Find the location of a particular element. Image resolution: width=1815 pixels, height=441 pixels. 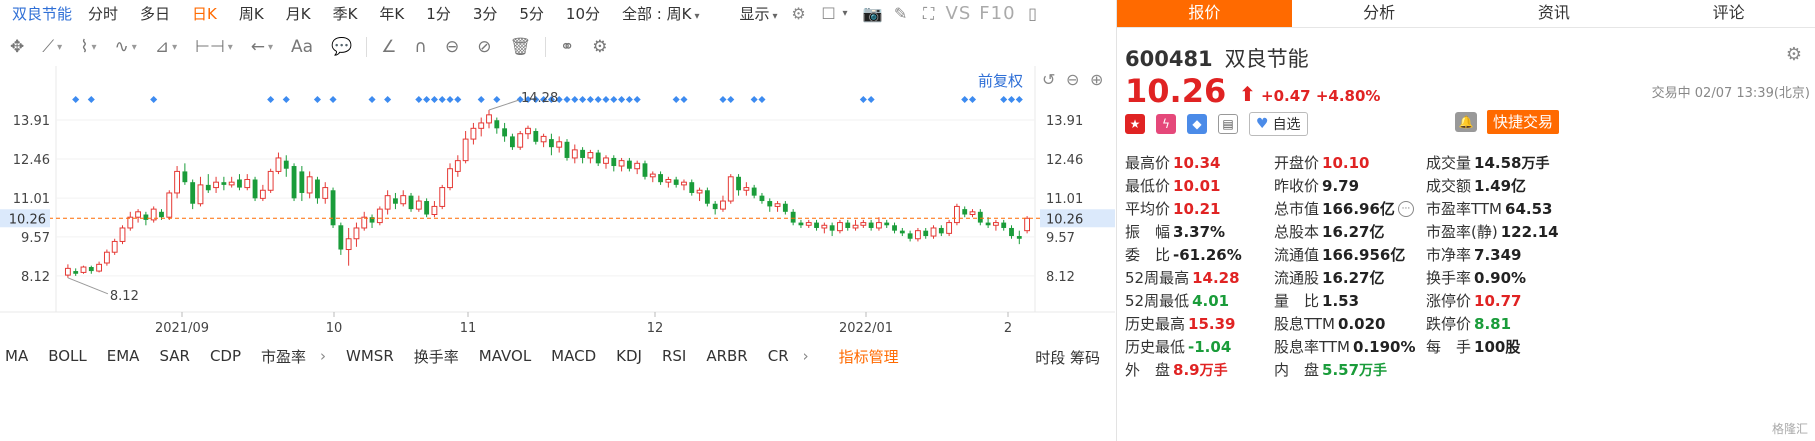

lock-cycle-icon: ⊖ is located at coordinates (452, 47).